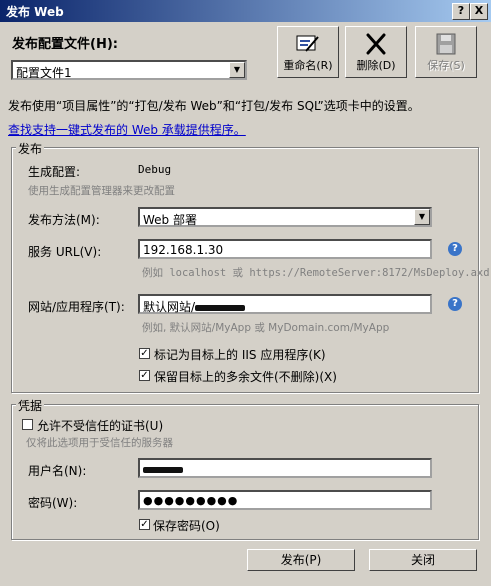  What do you see at coordinates (266, 328) in the screenshot?
I see `site-hint: 例如, 默认网站/MyApp 或 MyDomain.com/MyApp` at bounding box center [266, 328].